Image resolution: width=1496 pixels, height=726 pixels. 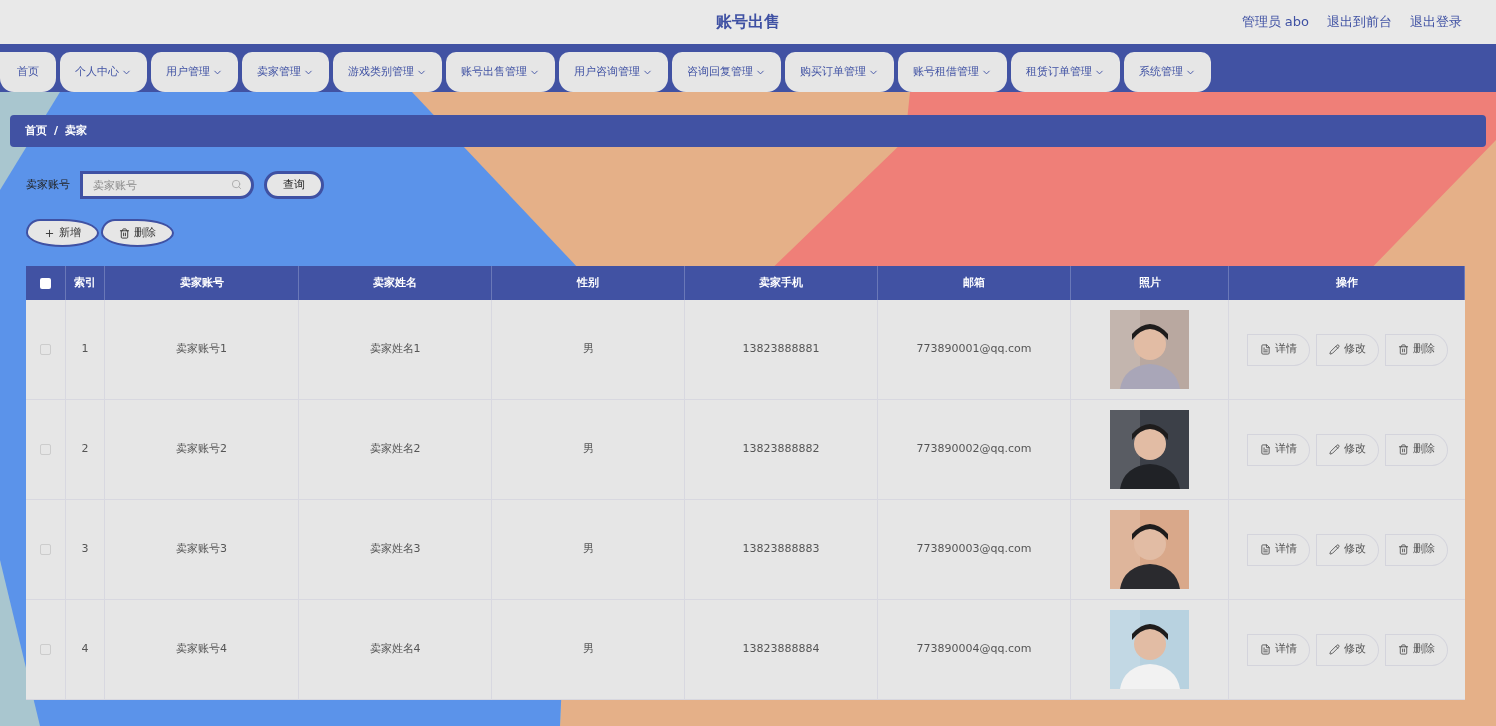 What do you see at coordinates (201, 549) in the screenshot?
I see `table-cell: 卖家账号3` at bounding box center [201, 549].